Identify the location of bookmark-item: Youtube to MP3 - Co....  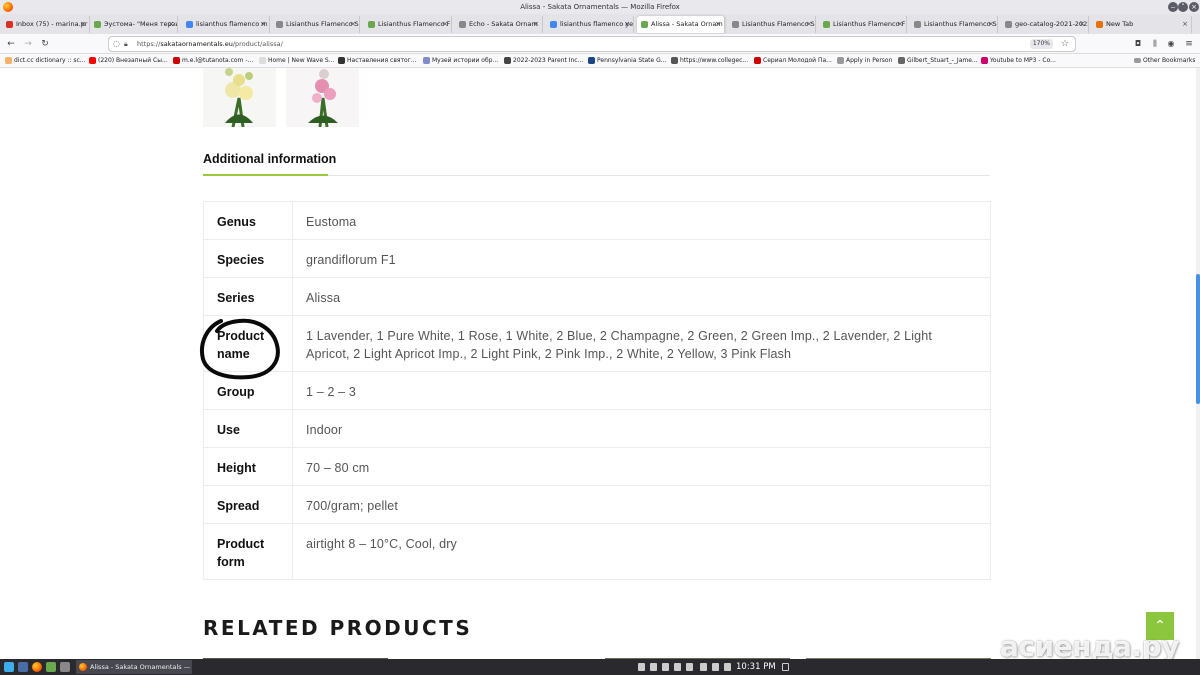
(1018, 61).